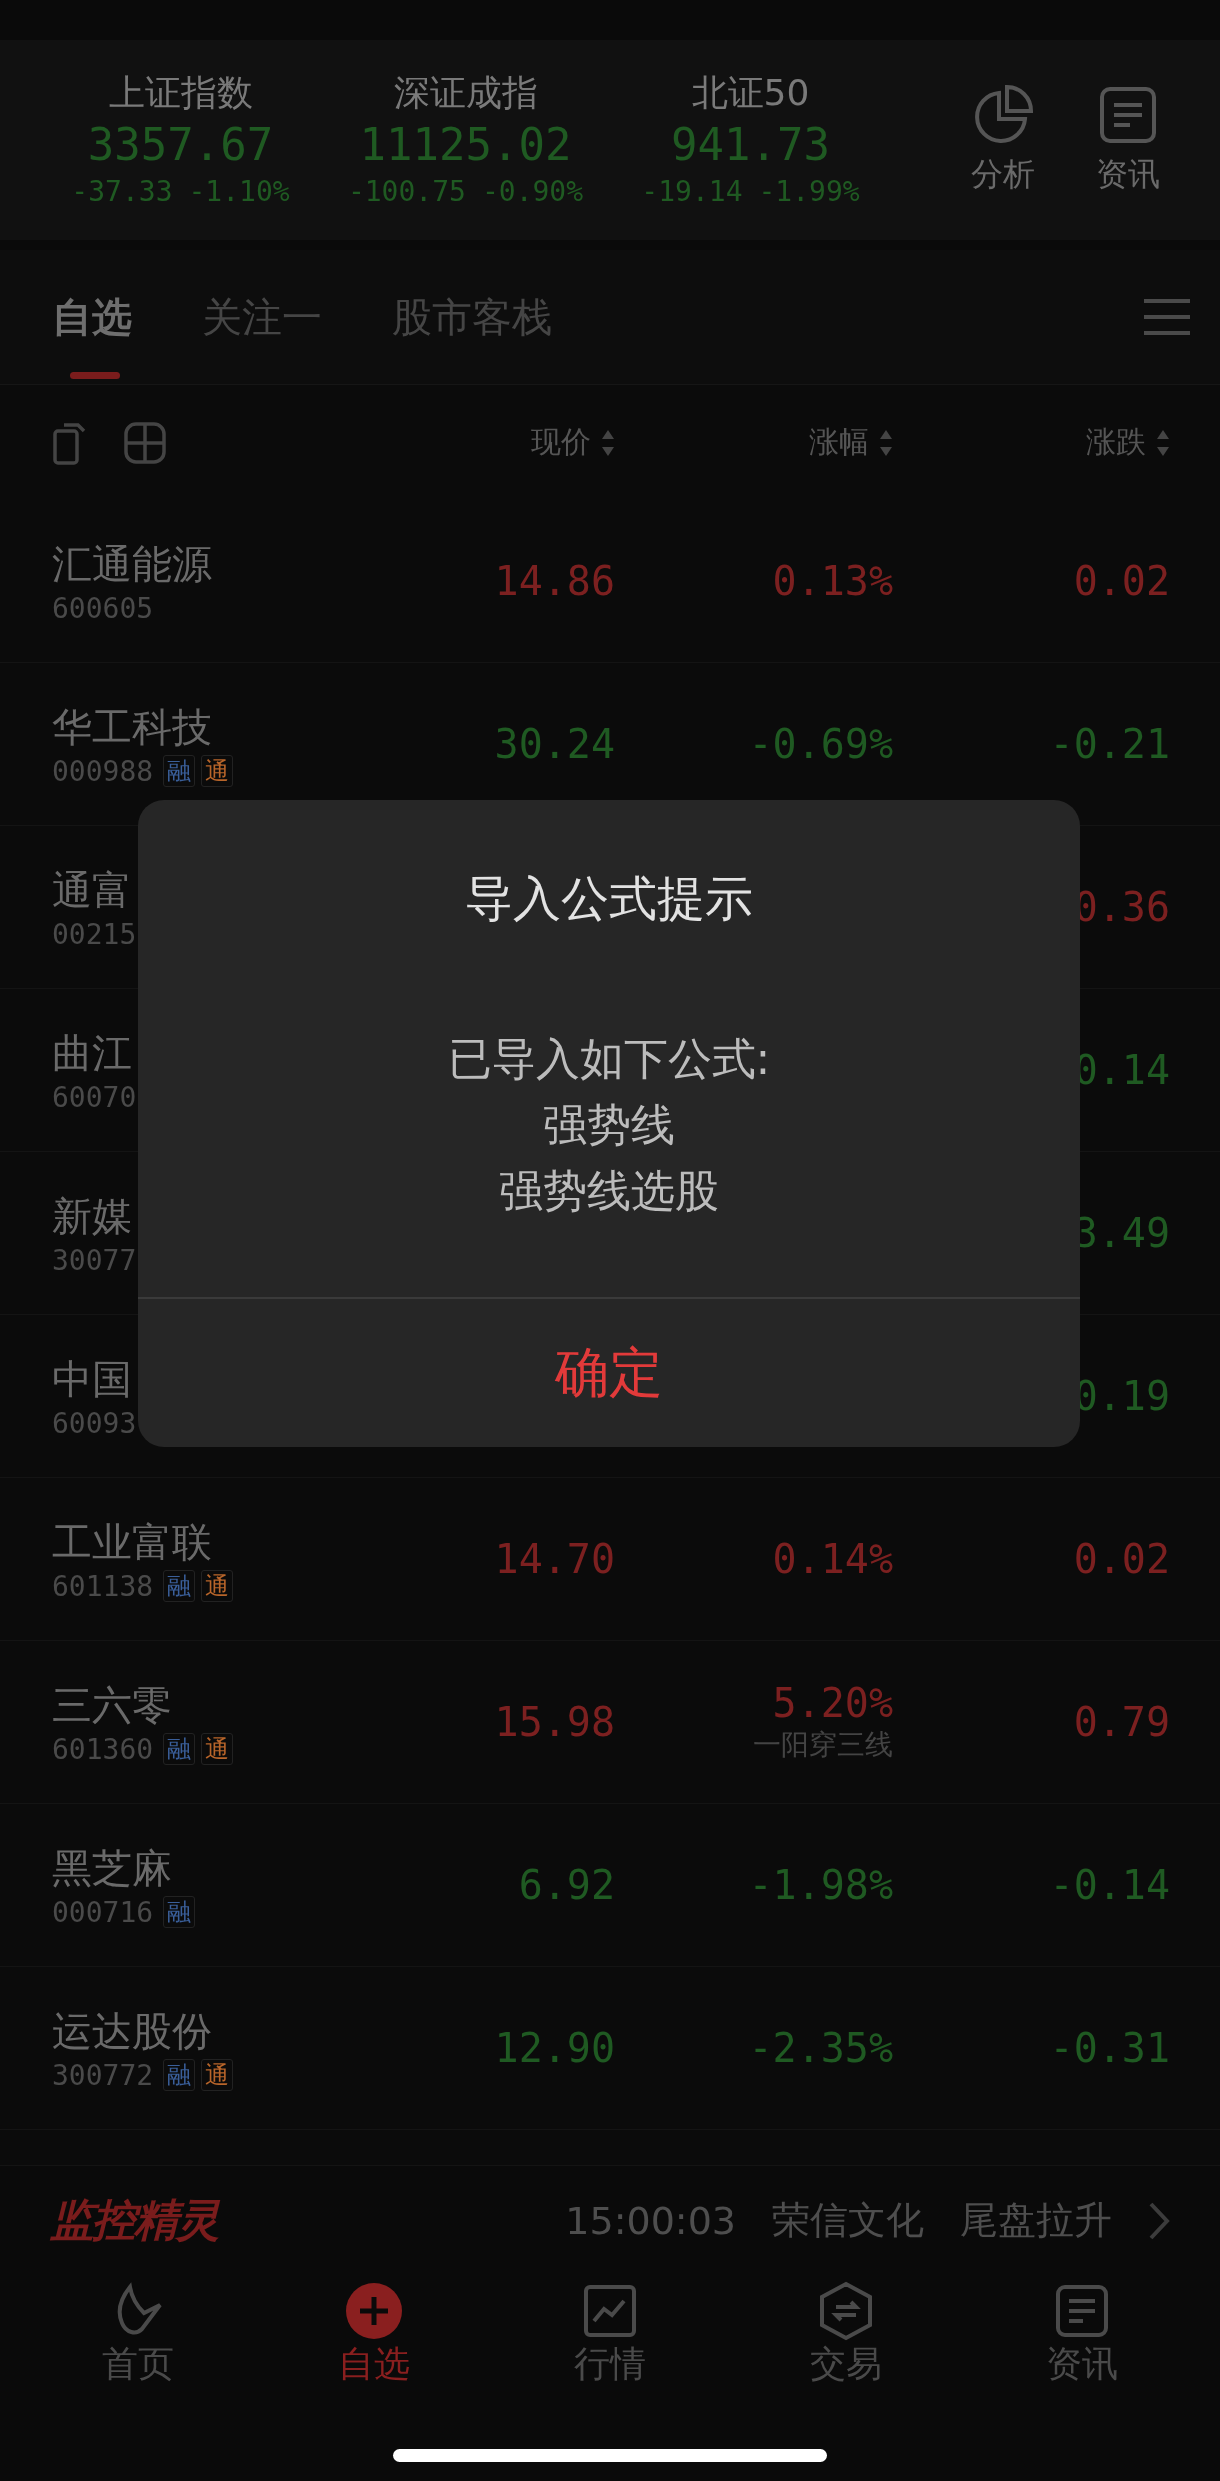  Describe the element at coordinates (1121, 1233) in the screenshot. I see `change-text: 3.49` at that location.